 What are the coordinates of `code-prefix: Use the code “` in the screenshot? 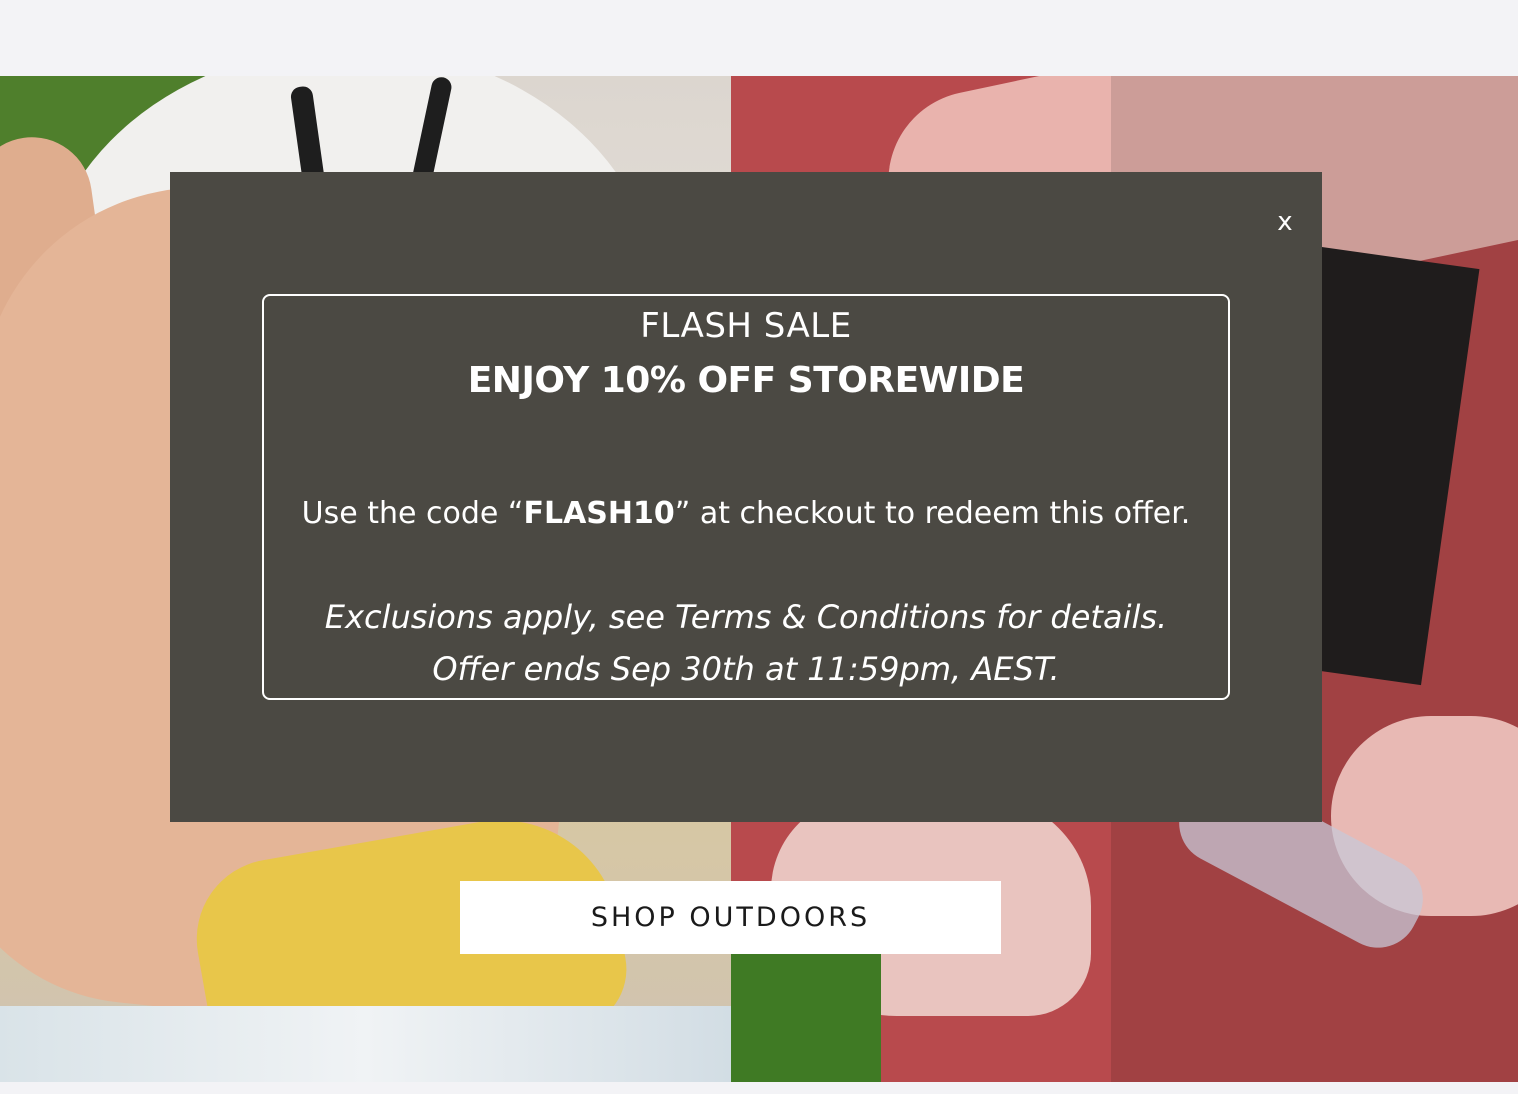 It's located at (412, 513).